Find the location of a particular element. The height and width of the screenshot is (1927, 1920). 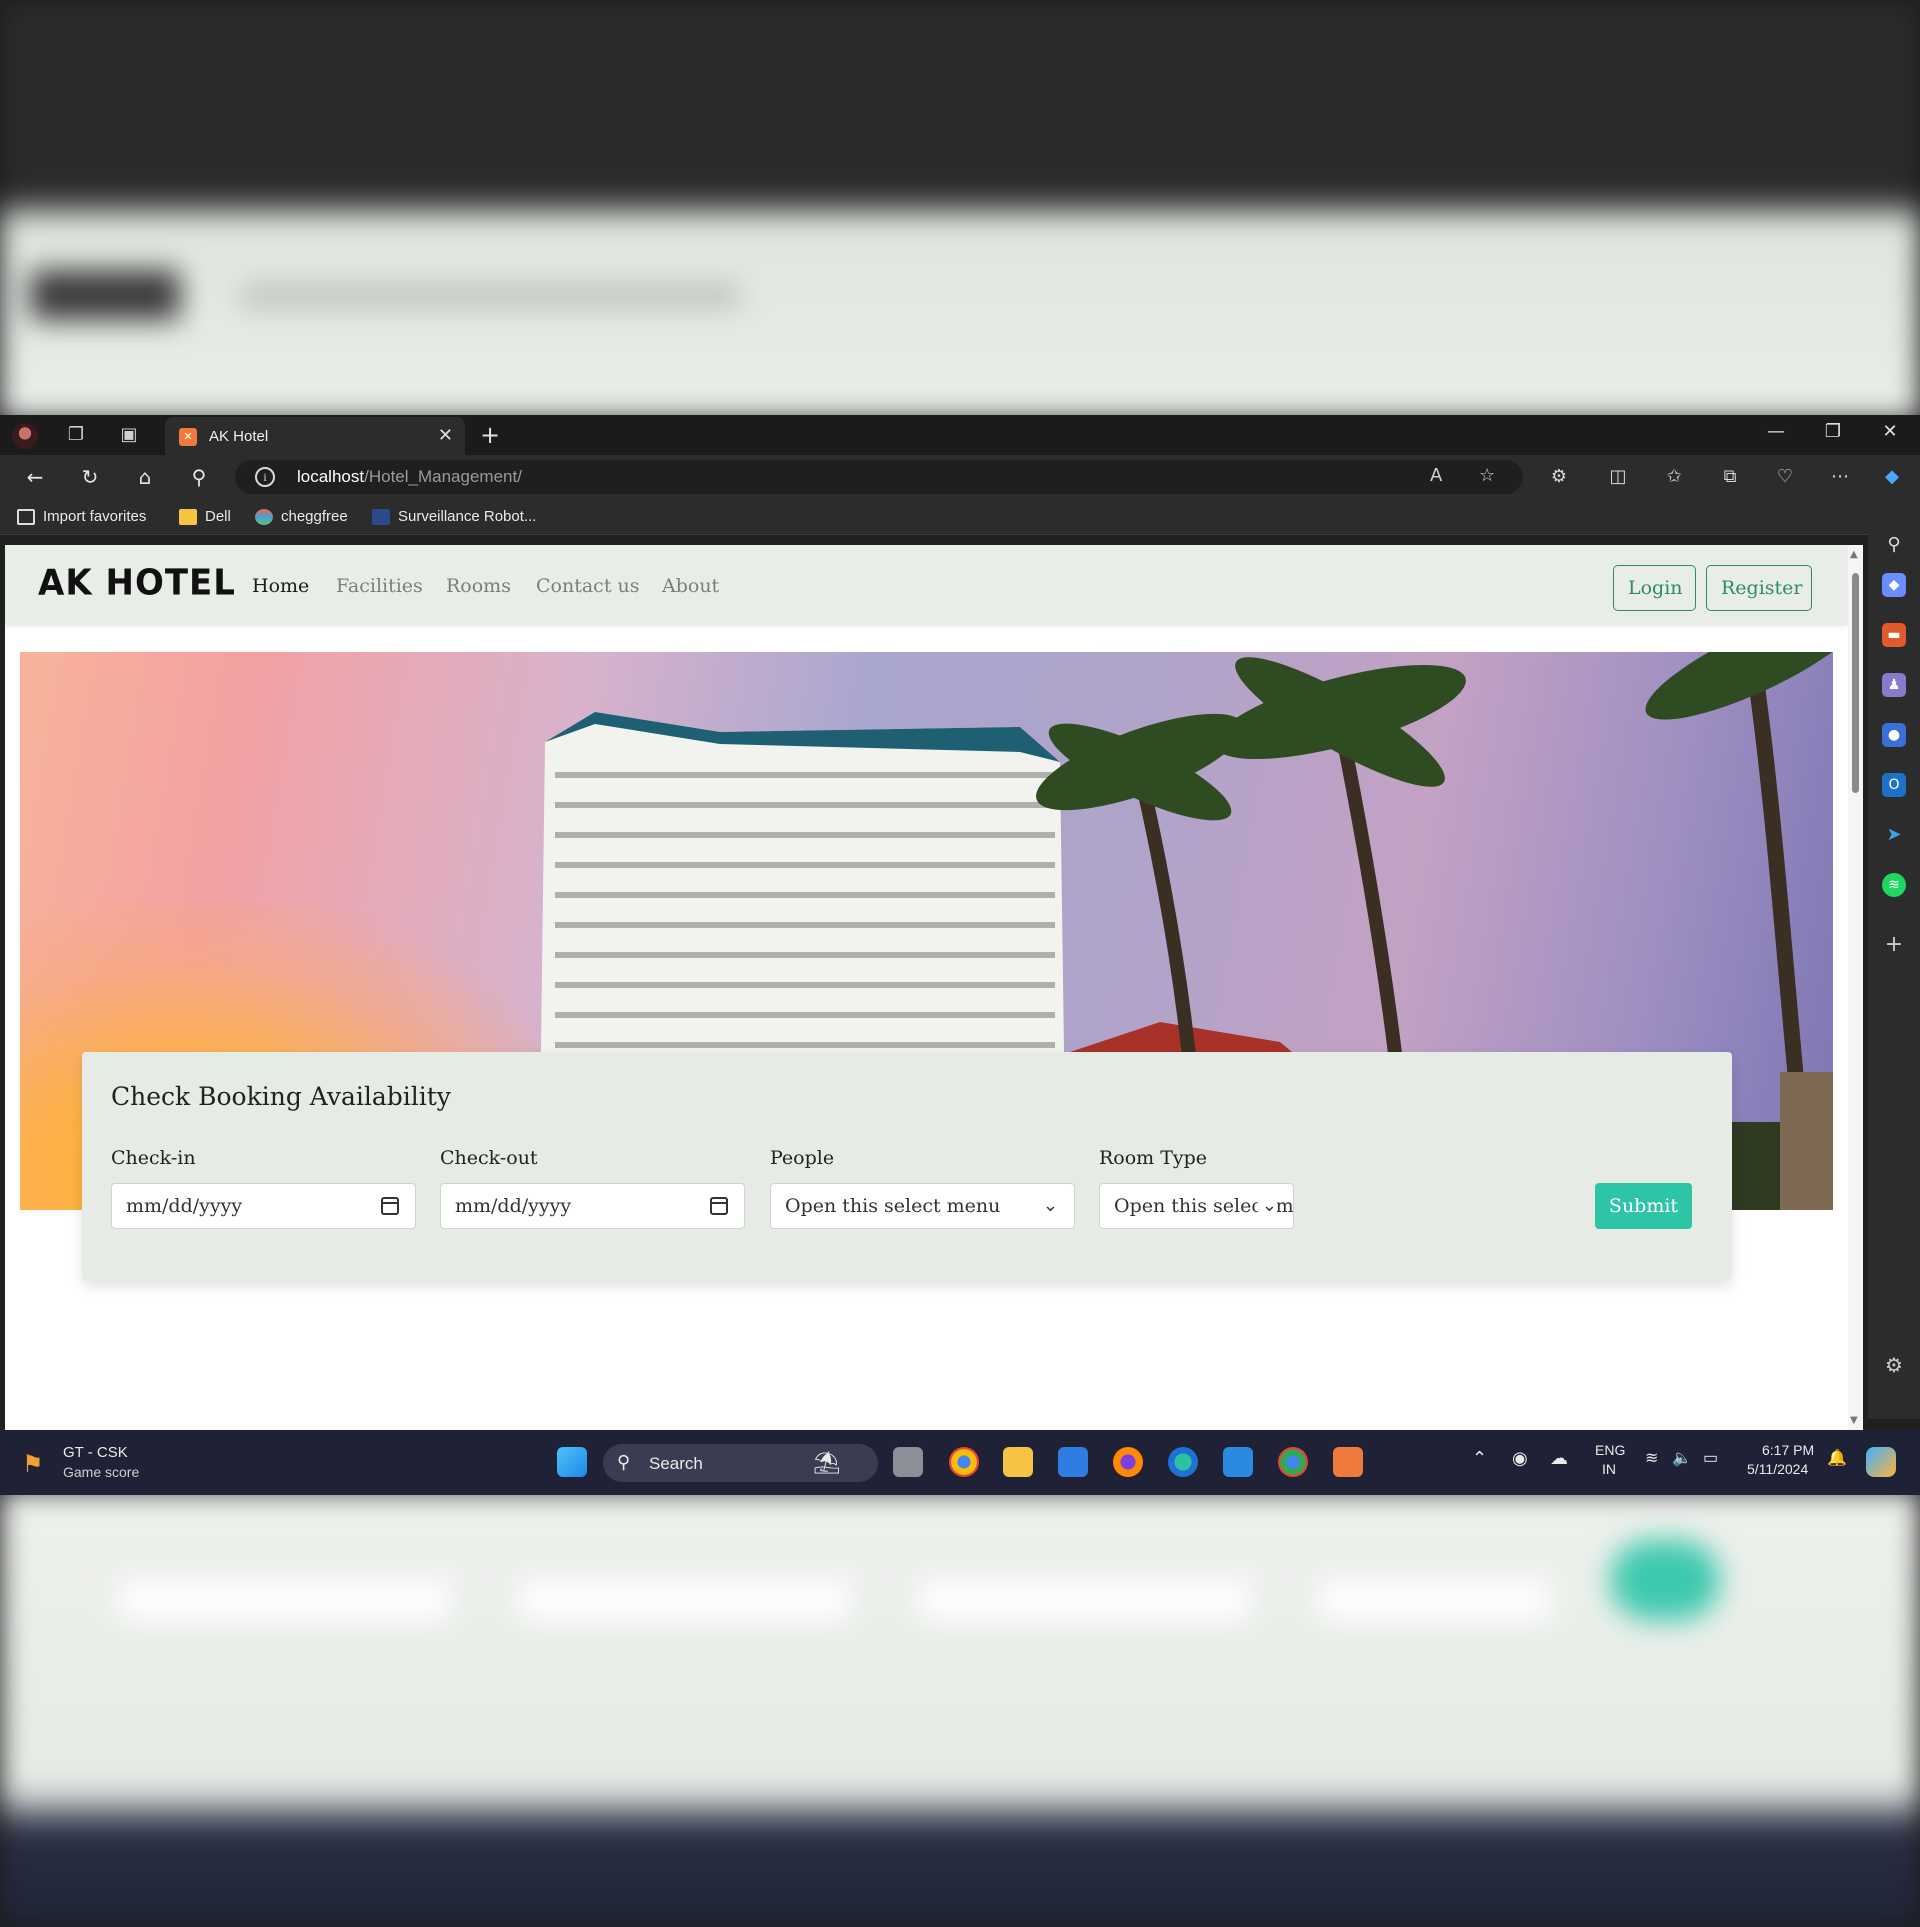

clock-time: 6:17 PM is located at coordinates (1788, 1450).